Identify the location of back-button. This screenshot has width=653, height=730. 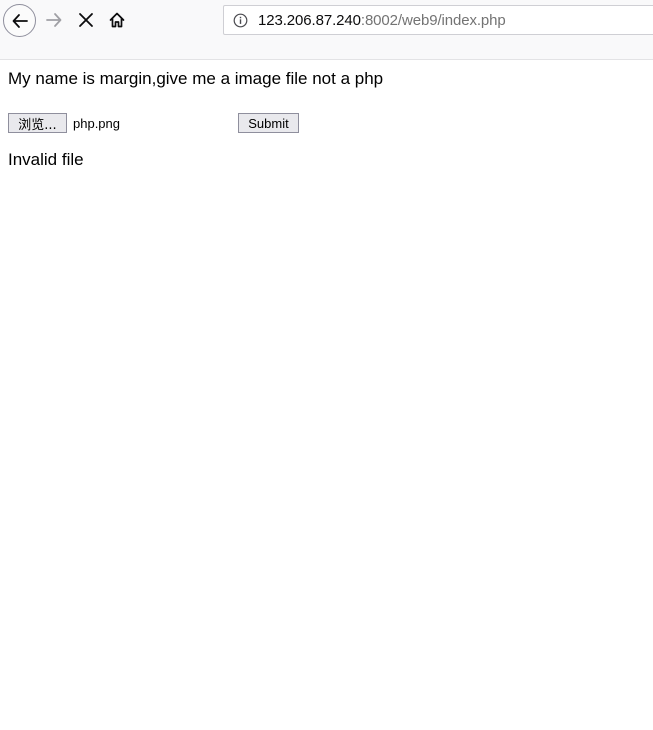
(19, 20).